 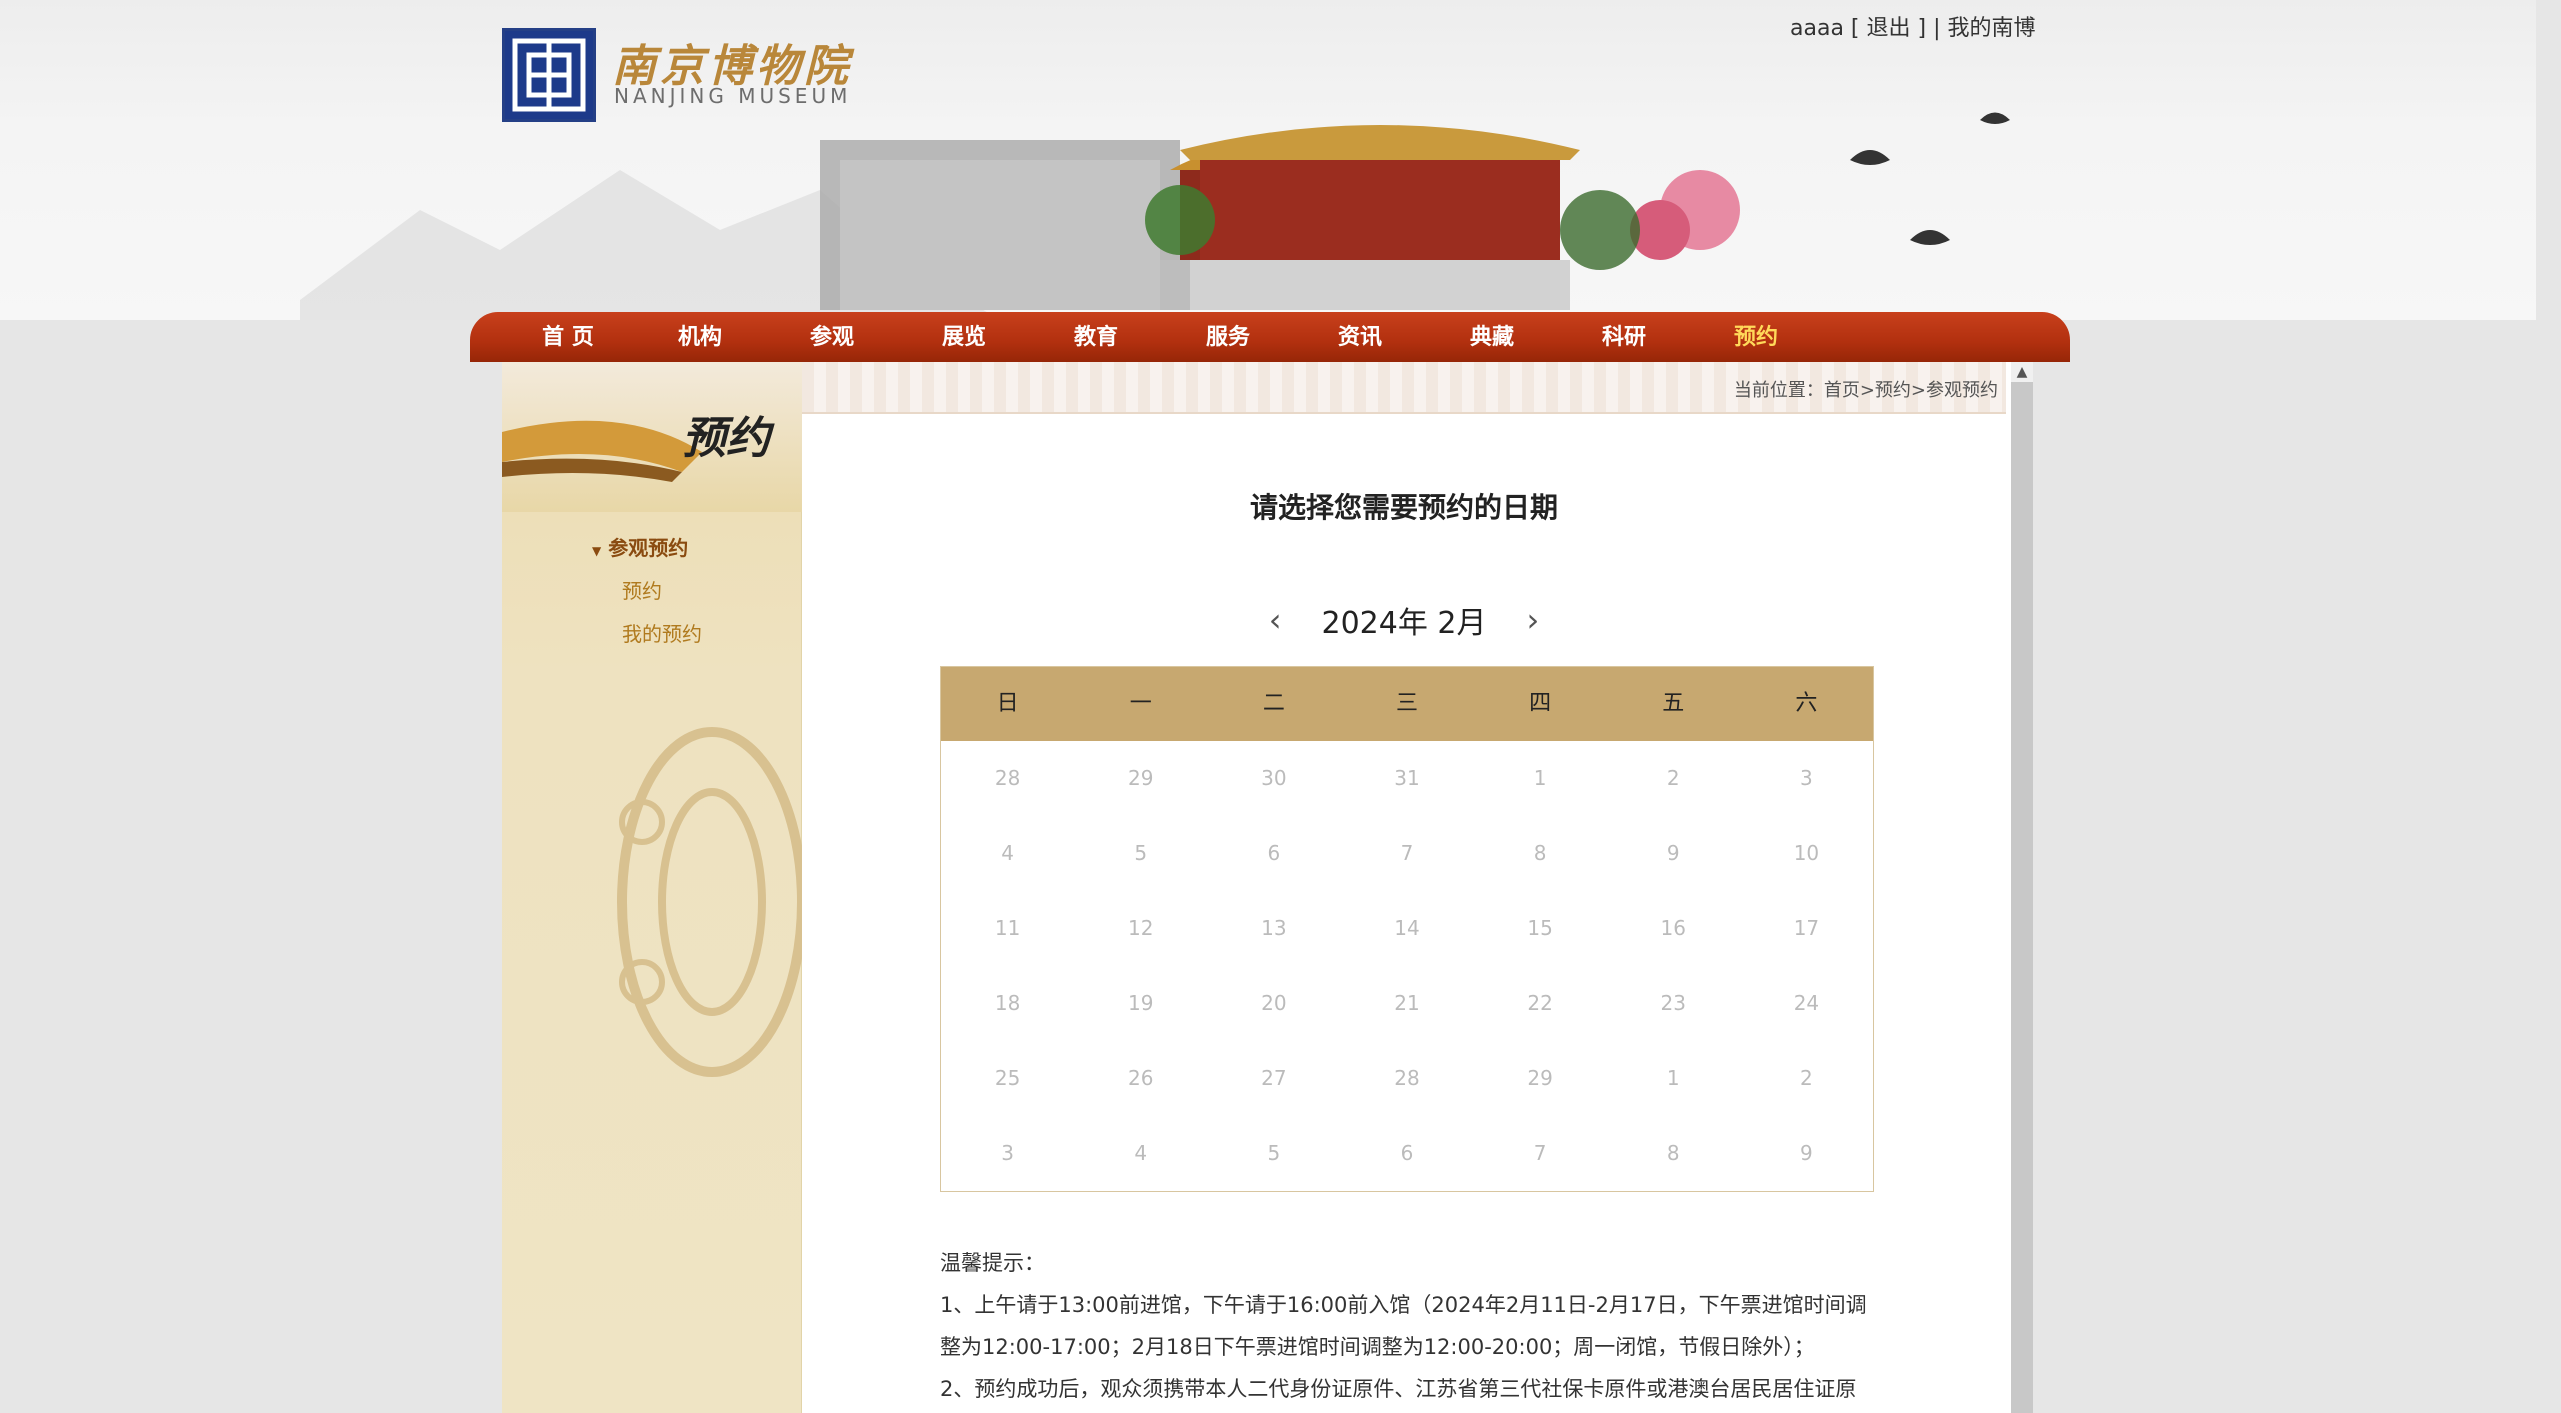 I want to click on nav-item-organization: 机构, so click(x=700, y=338).